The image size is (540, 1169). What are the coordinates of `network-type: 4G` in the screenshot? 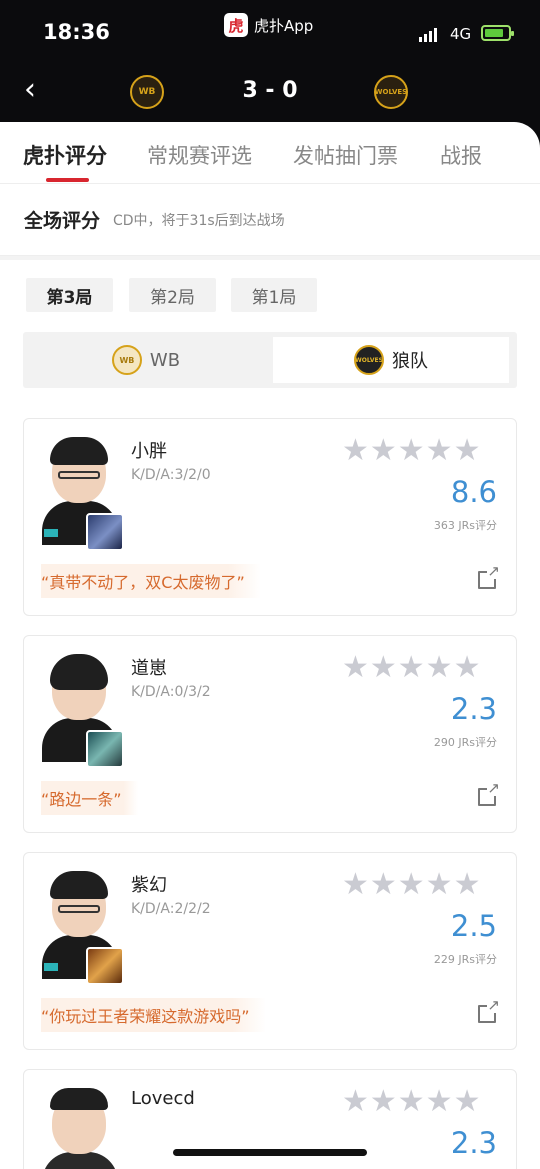 It's located at (461, 34).